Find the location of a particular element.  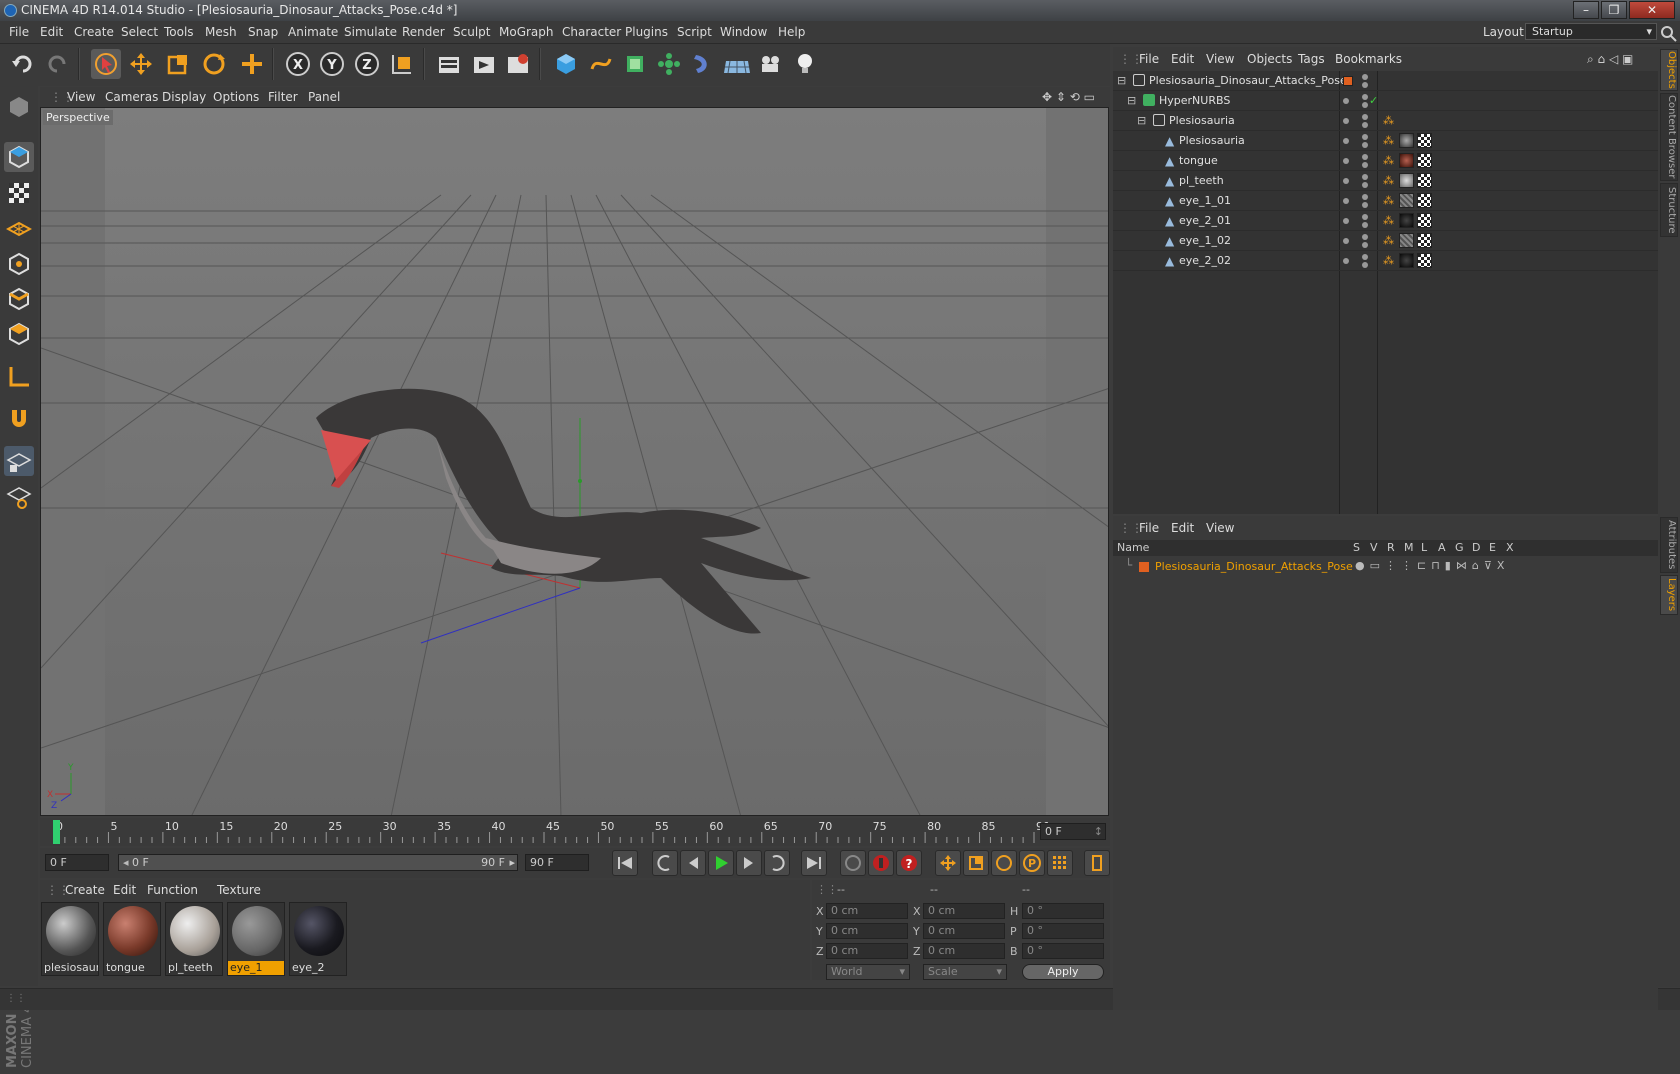

tab-layers: Layers is located at coordinates (1669, 595).